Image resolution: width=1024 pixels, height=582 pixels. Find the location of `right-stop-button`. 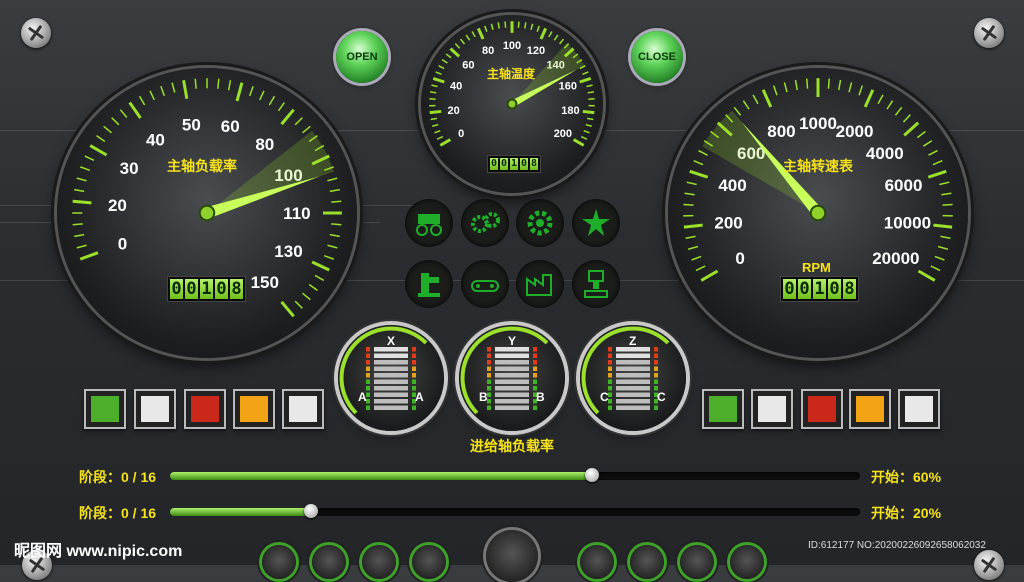

right-stop-button is located at coordinates (919, 409).